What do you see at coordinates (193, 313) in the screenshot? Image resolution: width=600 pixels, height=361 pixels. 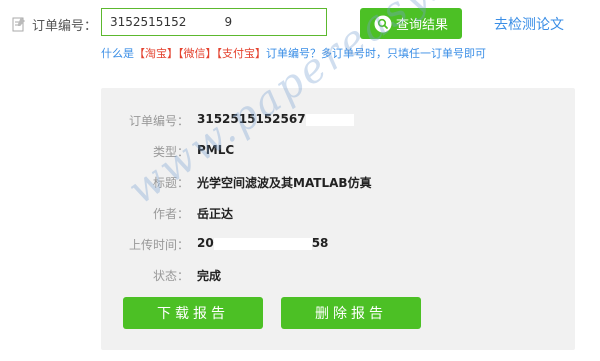 I see `download-report-button: 下载报告` at bounding box center [193, 313].